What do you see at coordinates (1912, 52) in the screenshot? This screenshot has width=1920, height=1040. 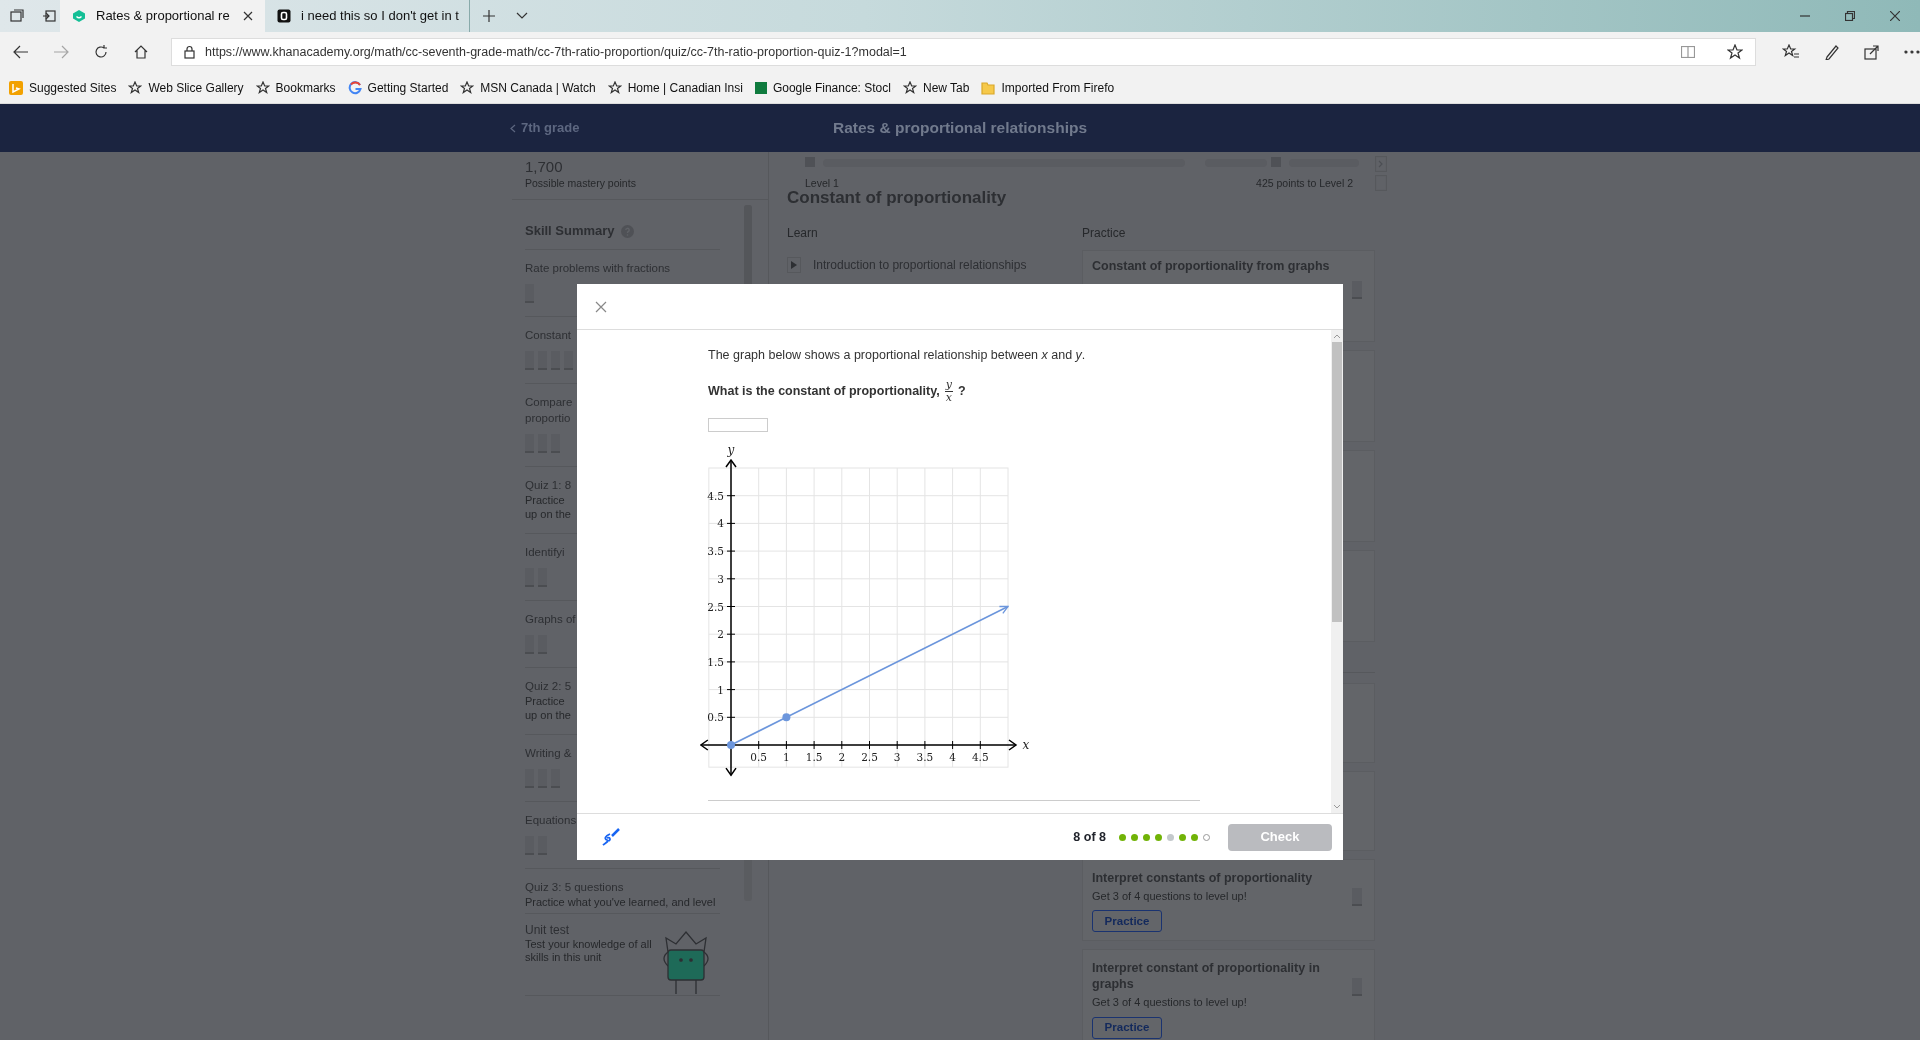 I see `more-icon` at bounding box center [1912, 52].